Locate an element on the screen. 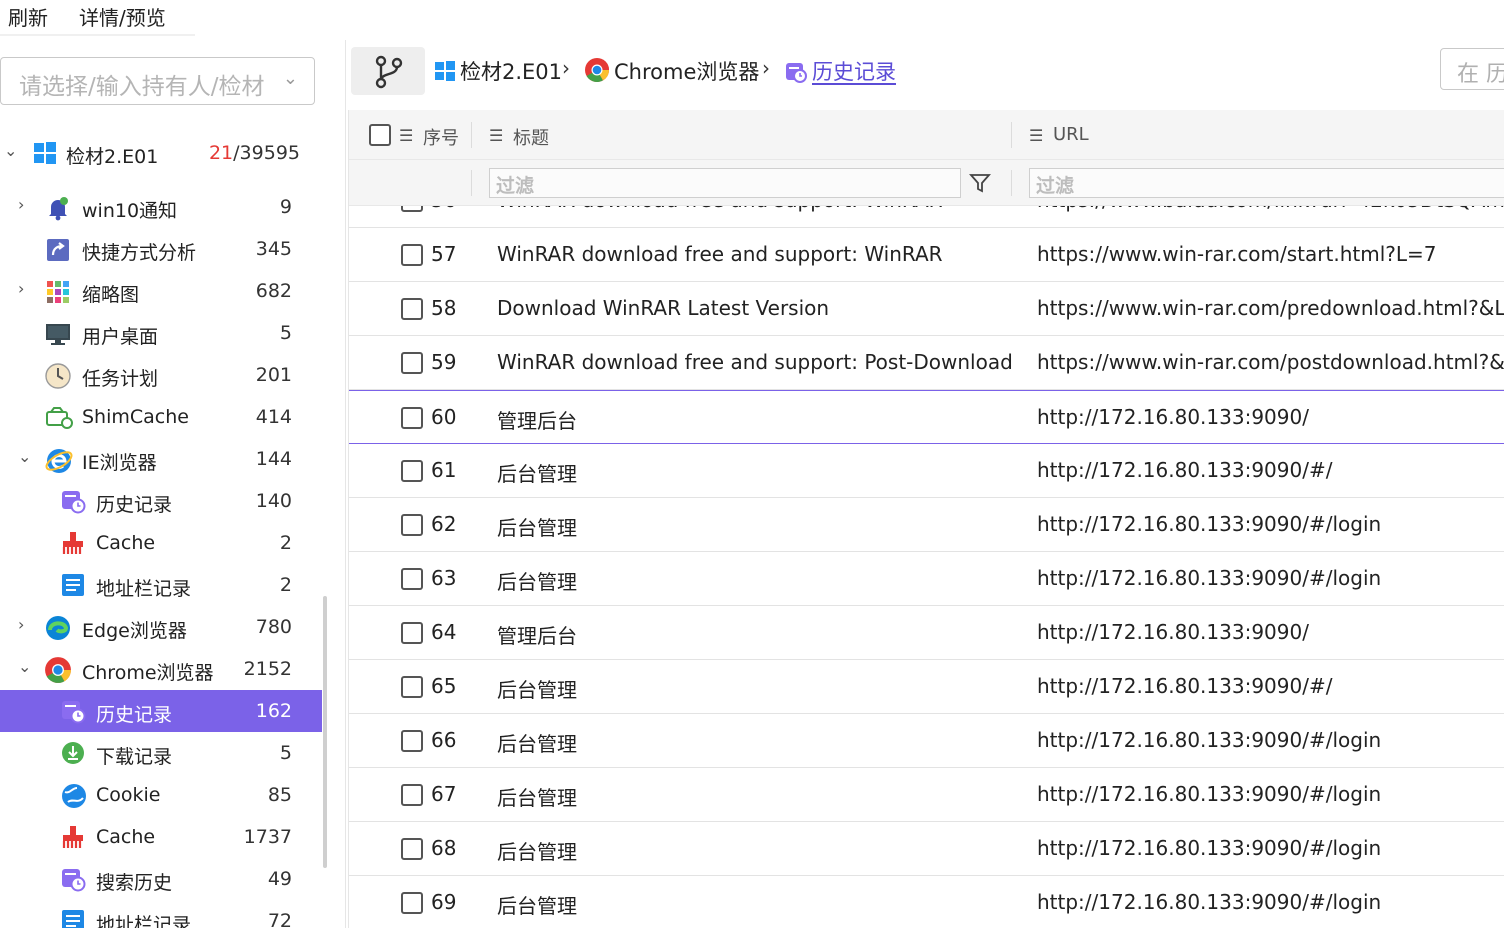 This screenshot has width=1504, height=928. tree-item: 地址栏记录 2 is located at coordinates (161, 585).